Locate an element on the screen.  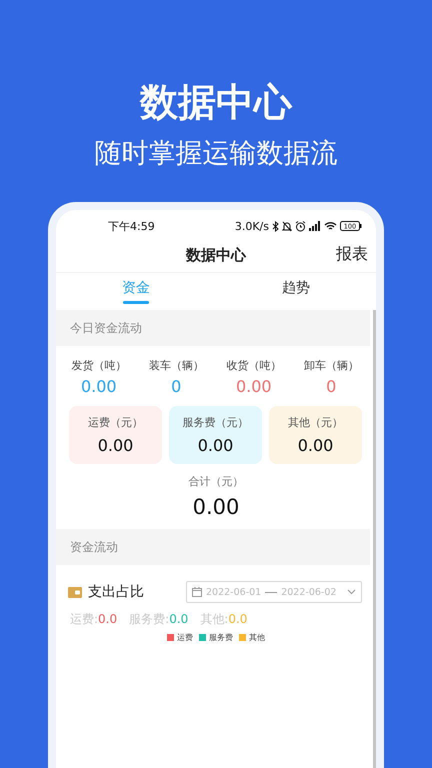
section-header: 今日资金流动 is located at coordinates (213, 328).